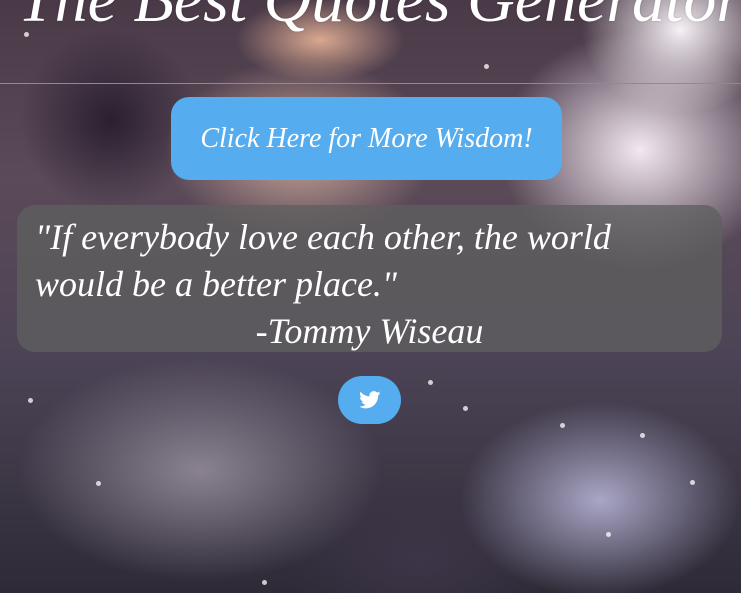  I want to click on divider, so click(370, 83).